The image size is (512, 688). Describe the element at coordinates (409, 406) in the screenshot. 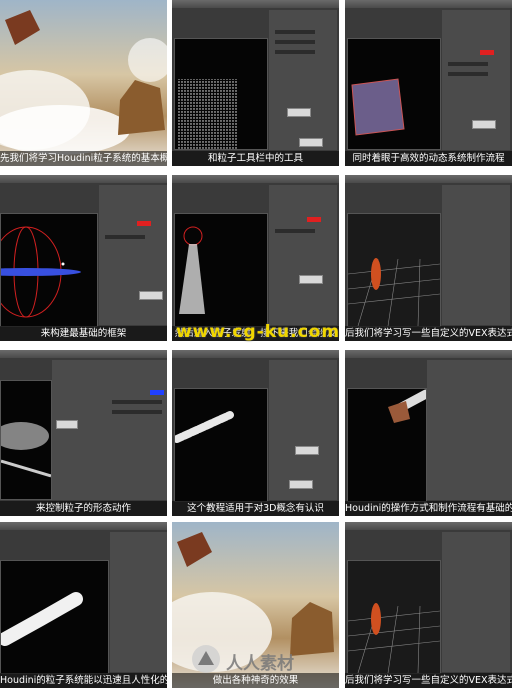

I see `rocket-smoke` at that location.